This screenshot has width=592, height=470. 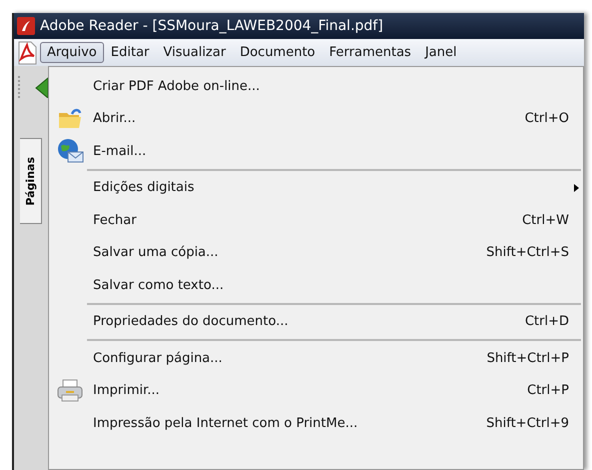 I want to click on pdf-file-icon, so click(x=27, y=52).